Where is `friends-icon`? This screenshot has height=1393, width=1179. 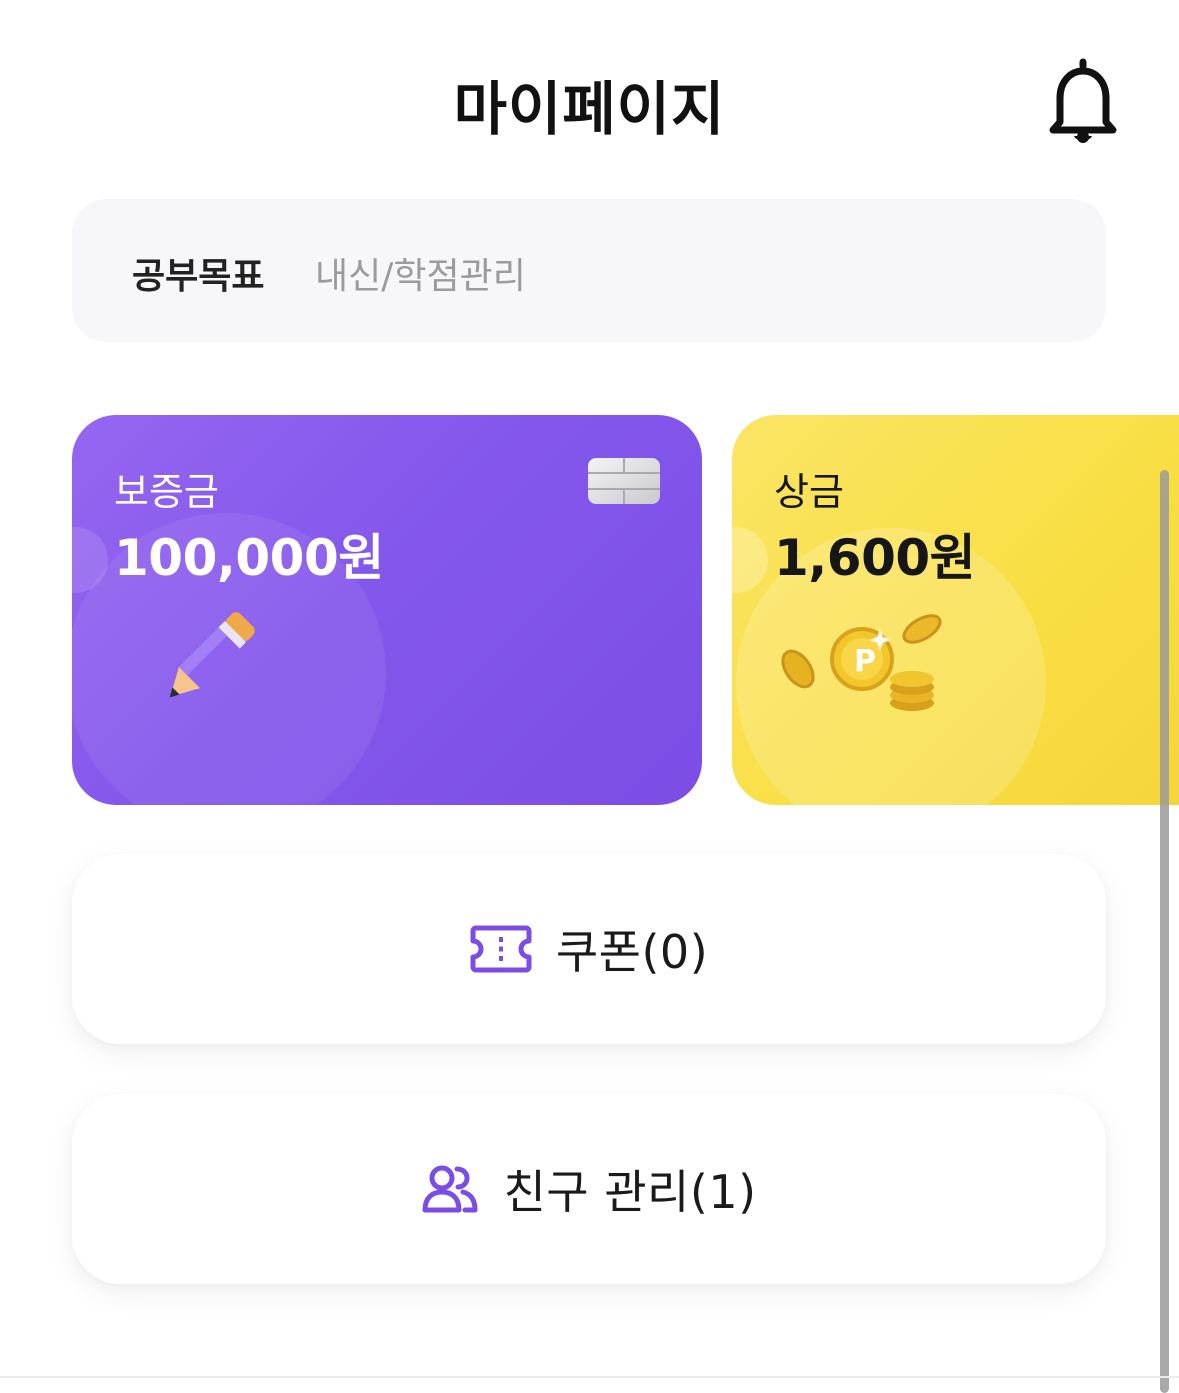
friends-icon is located at coordinates (450, 1189).